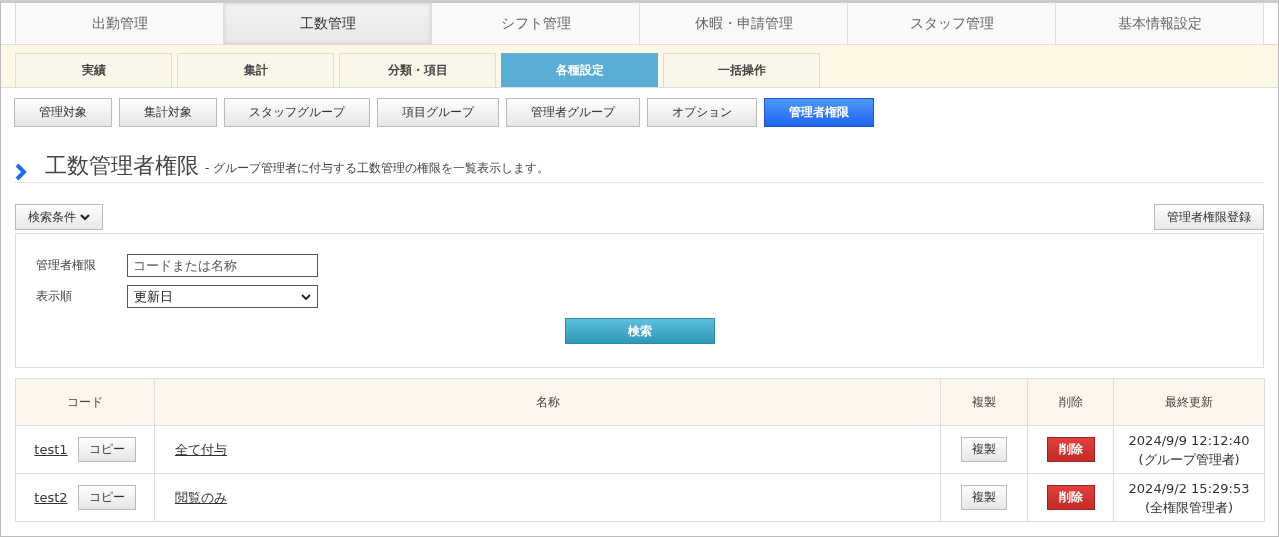 The height and width of the screenshot is (537, 1279). Describe the element at coordinates (327, 23) in the screenshot. I see `main-tab: 工数管理` at that location.